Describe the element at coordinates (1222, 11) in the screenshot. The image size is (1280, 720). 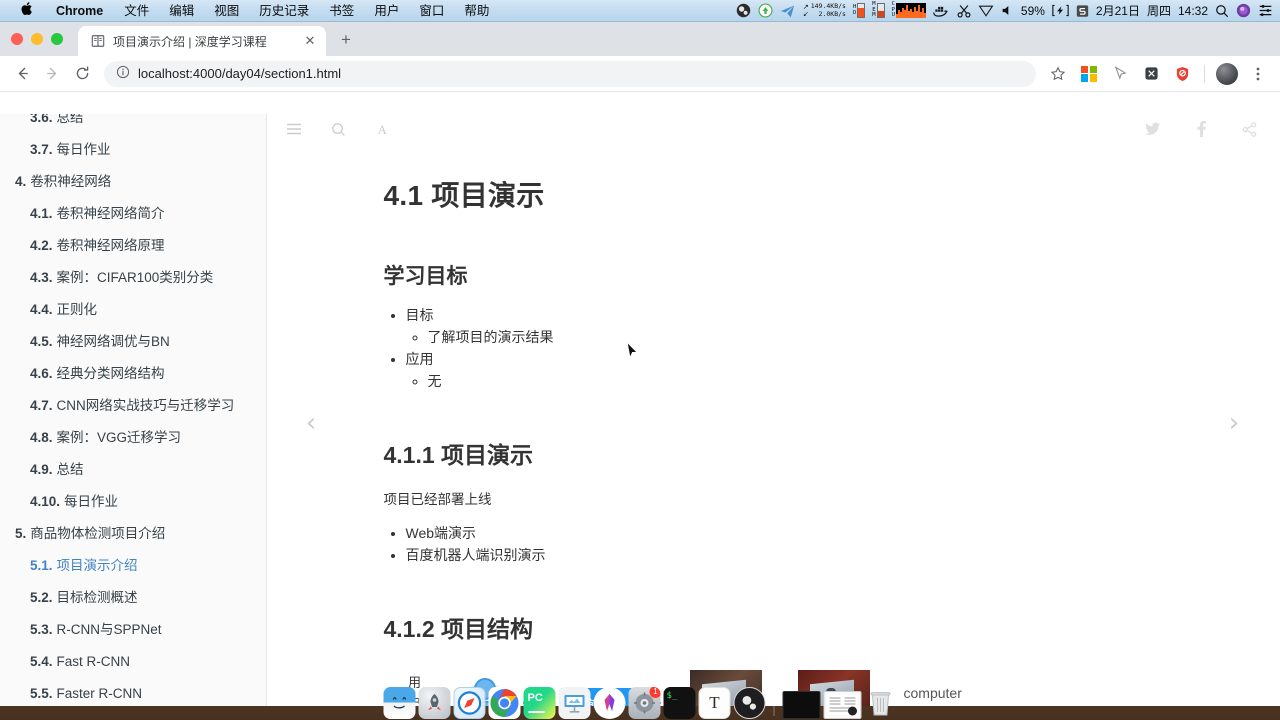
I see `spotlight-search-icon` at that location.